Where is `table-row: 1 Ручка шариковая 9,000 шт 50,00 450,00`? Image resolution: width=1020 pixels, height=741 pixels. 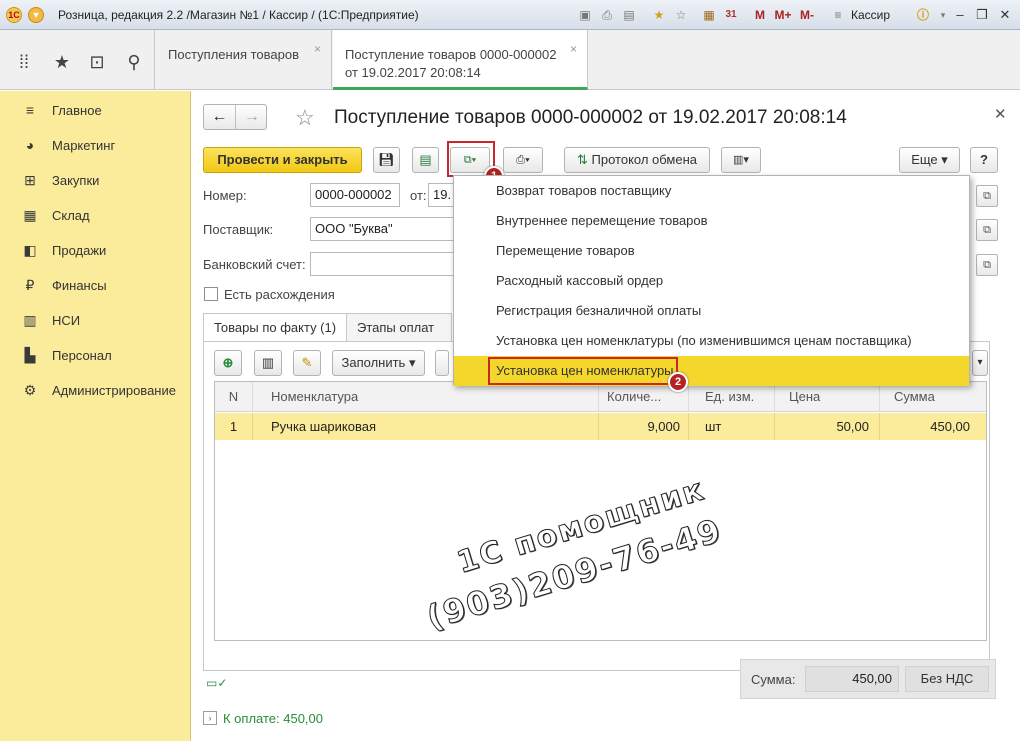 table-row: 1 Ручка шариковая 9,000 шт 50,00 450,00 is located at coordinates (600, 426).